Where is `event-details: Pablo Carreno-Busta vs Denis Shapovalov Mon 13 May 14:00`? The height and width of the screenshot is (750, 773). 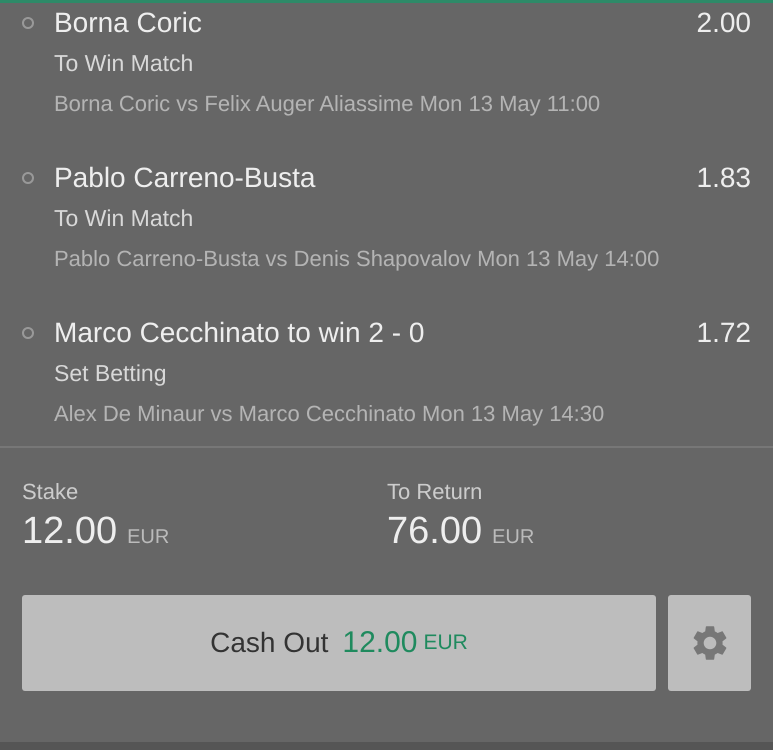
event-details: Pablo Carreno-Busta vs Denis Shapovalov Mon 13 May 14:00 is located at coordinates (357, 259).